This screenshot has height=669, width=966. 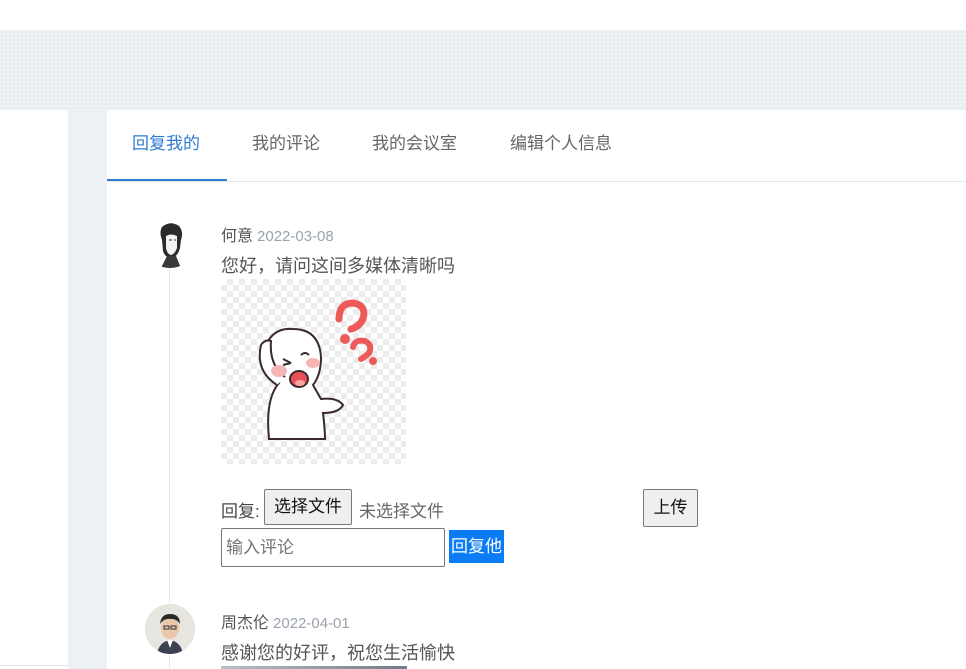 I want to click on top-bar, so click(x=483, y=15).